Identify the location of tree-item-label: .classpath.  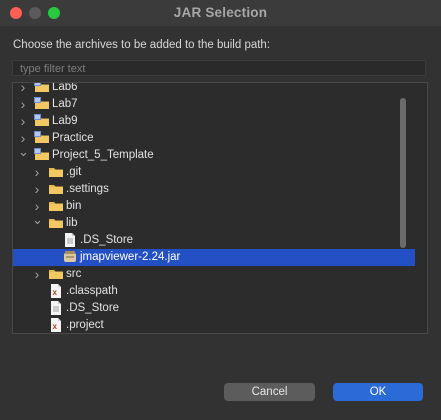
(92, 291).